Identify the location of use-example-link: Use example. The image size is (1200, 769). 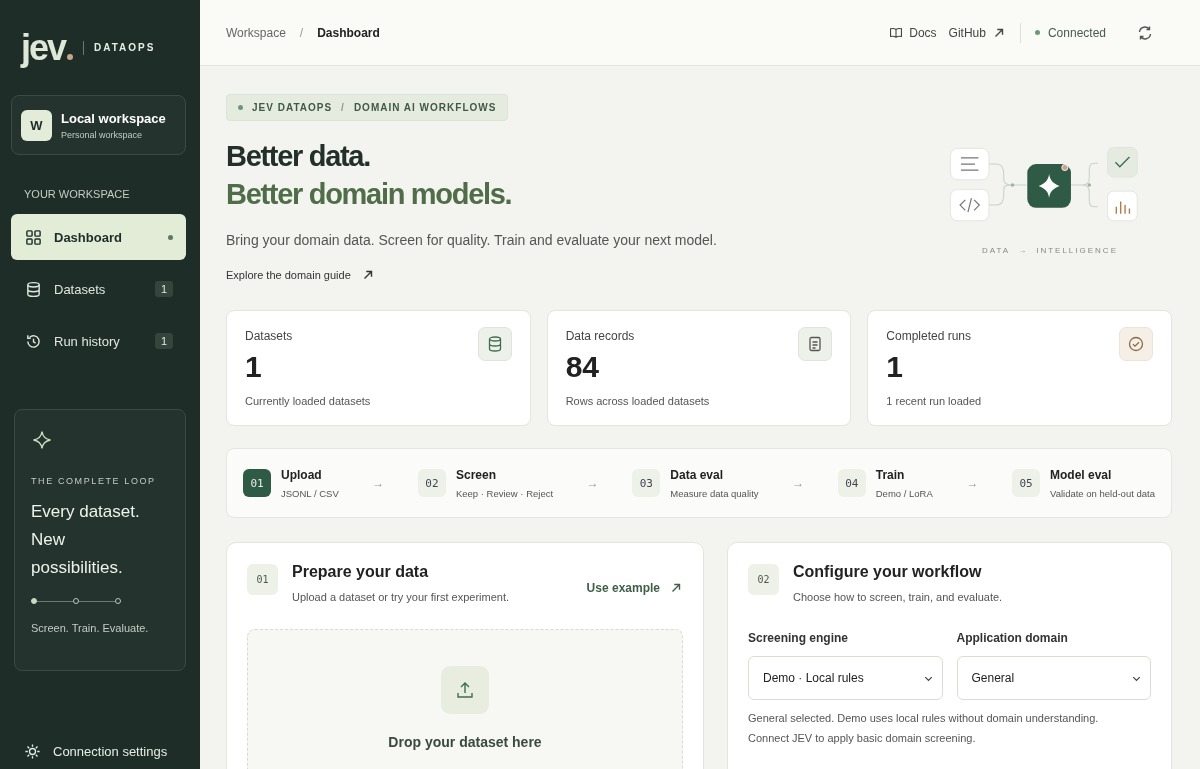
(634, 588).